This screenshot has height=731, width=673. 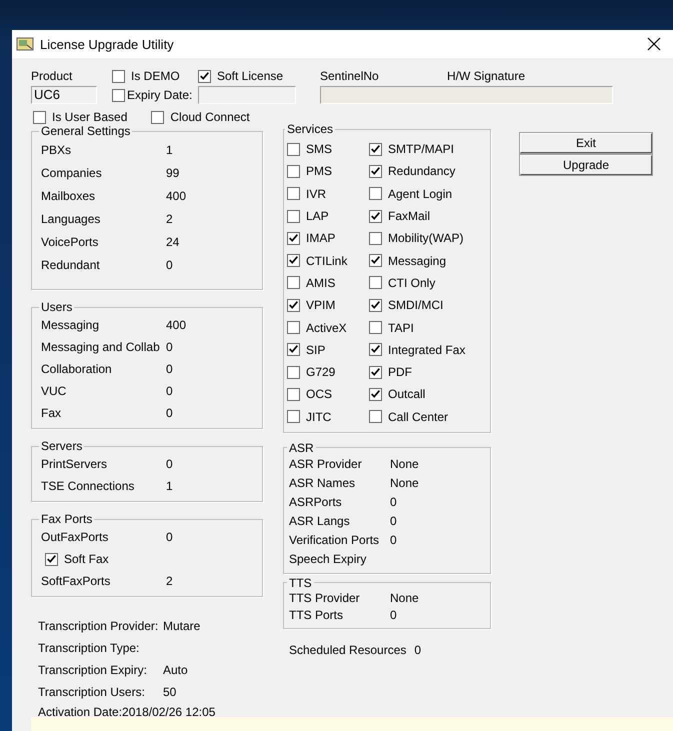 I want to click on signature-field, so click(x=466, y=95).